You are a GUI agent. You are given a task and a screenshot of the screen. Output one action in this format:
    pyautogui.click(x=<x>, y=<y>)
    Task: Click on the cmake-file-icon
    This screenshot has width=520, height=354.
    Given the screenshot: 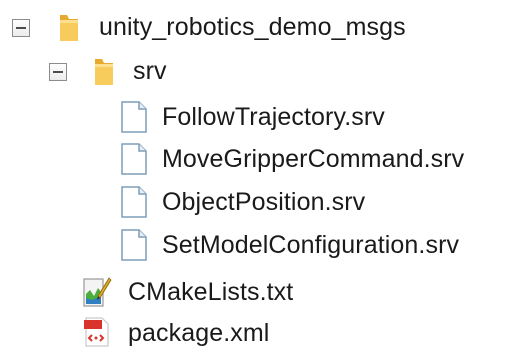 What is the action you would take?
    pyautogui.click(x=97, y=292)
    